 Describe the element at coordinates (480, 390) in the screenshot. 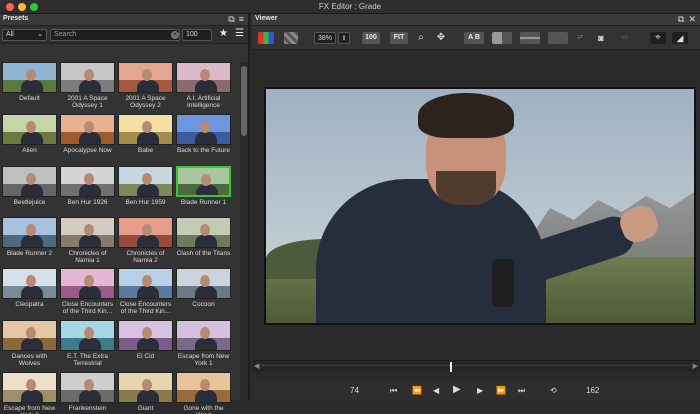

I see `play-forward-icon: ▶` at that location.